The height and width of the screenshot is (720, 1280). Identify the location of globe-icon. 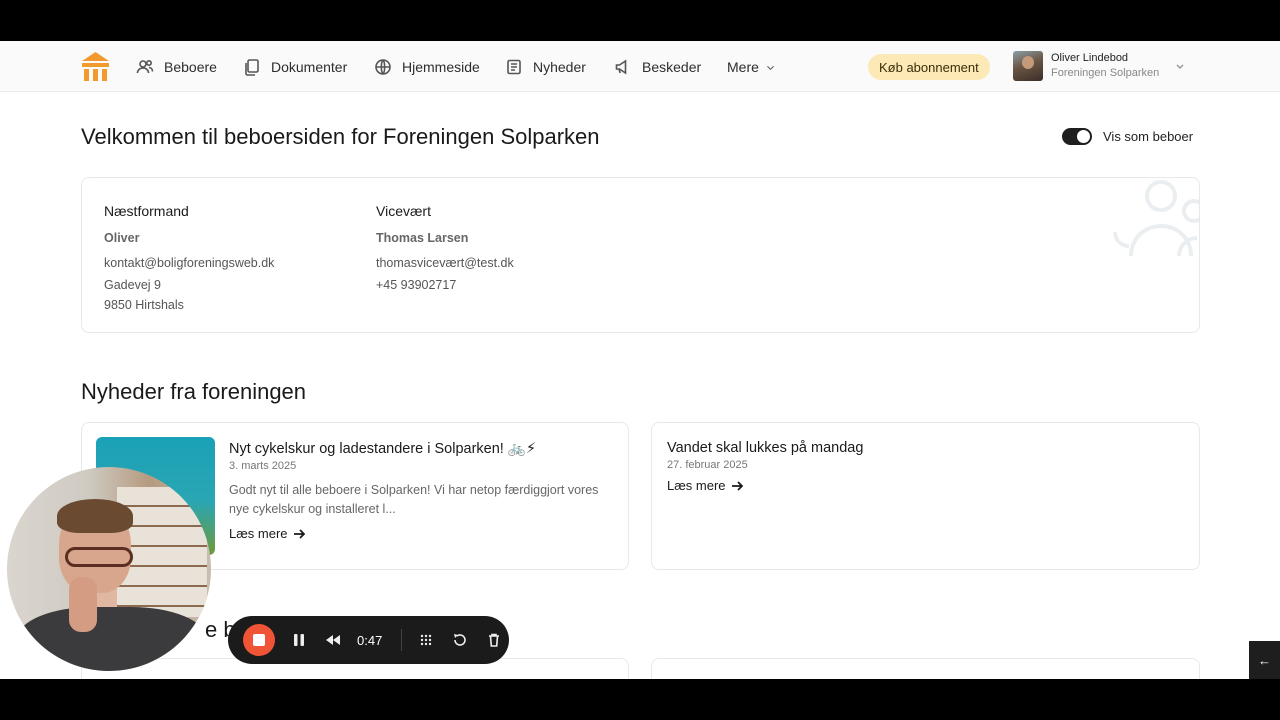
(383, 67).